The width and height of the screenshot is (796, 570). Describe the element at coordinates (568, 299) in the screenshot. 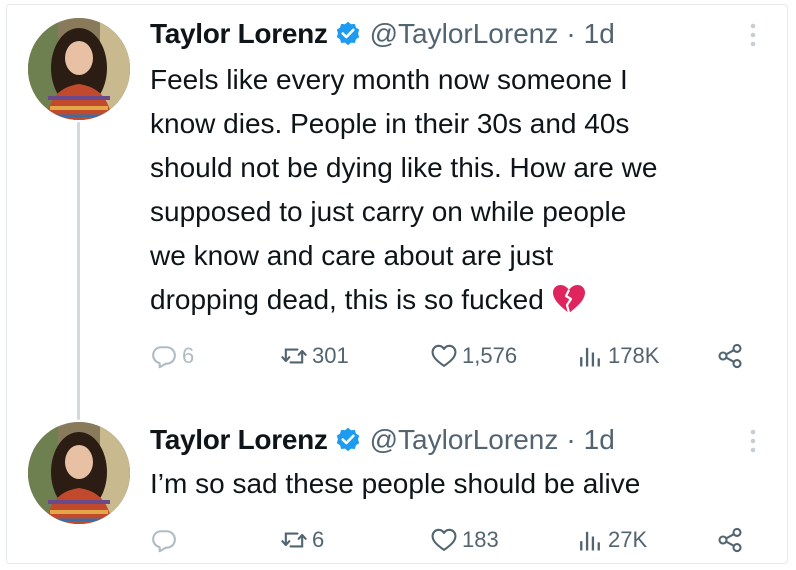

I see `broken-heart-icon` at that location.